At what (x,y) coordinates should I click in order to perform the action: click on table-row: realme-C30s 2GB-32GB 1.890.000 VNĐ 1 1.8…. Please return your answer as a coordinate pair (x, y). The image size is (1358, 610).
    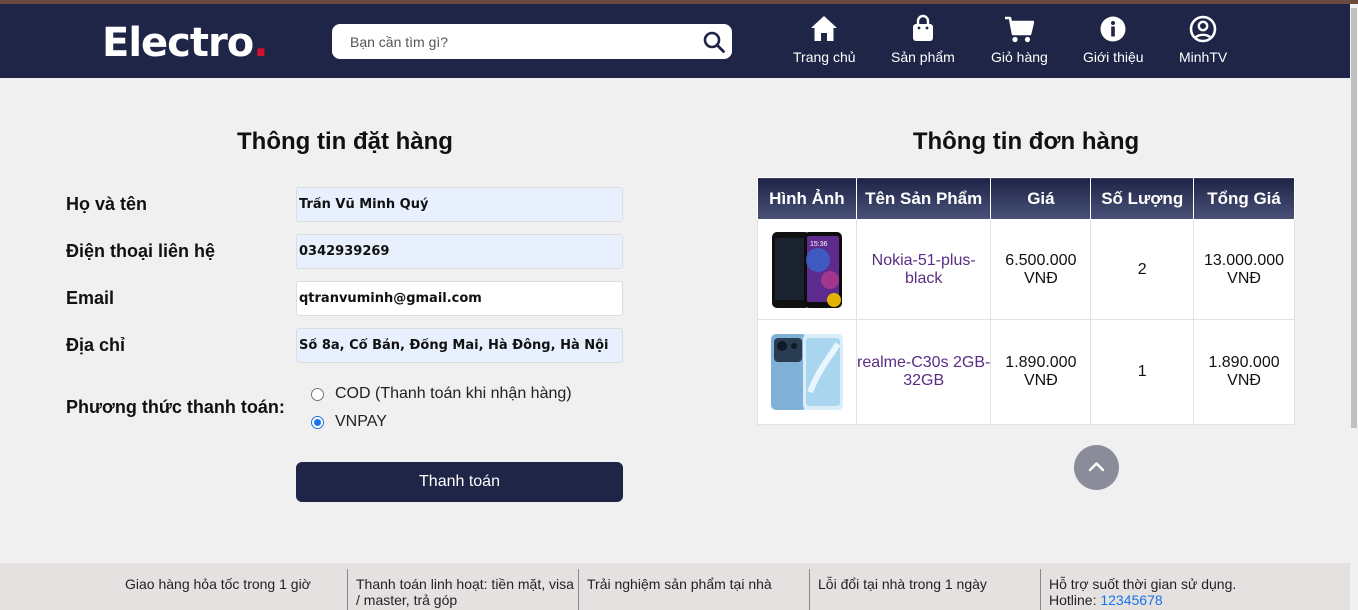
    Looking at the image, I should click on (1026, 372).